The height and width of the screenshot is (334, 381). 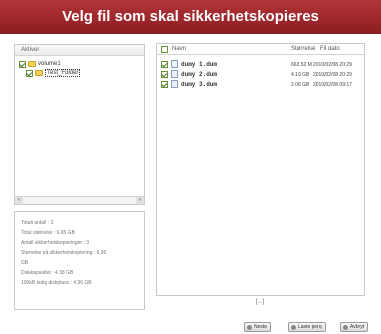 I want to click on tree-node-volume1: volume1, so click(x=40, y=64).